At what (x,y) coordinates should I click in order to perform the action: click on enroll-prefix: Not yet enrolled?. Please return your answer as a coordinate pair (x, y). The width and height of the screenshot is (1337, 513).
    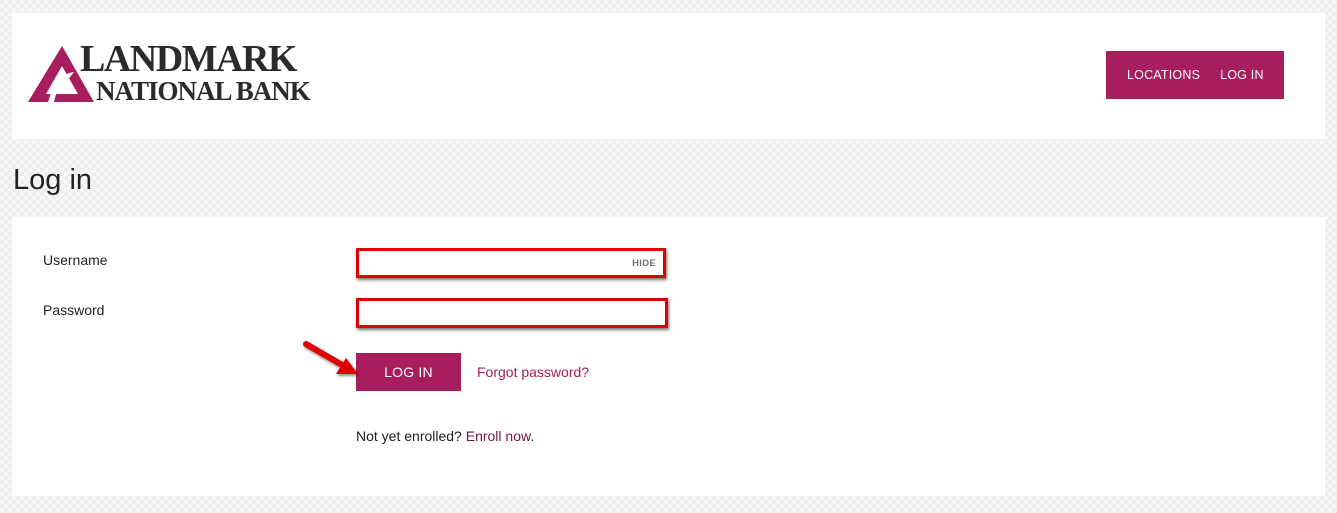
    Looking at the image, I should click on (409, 436).